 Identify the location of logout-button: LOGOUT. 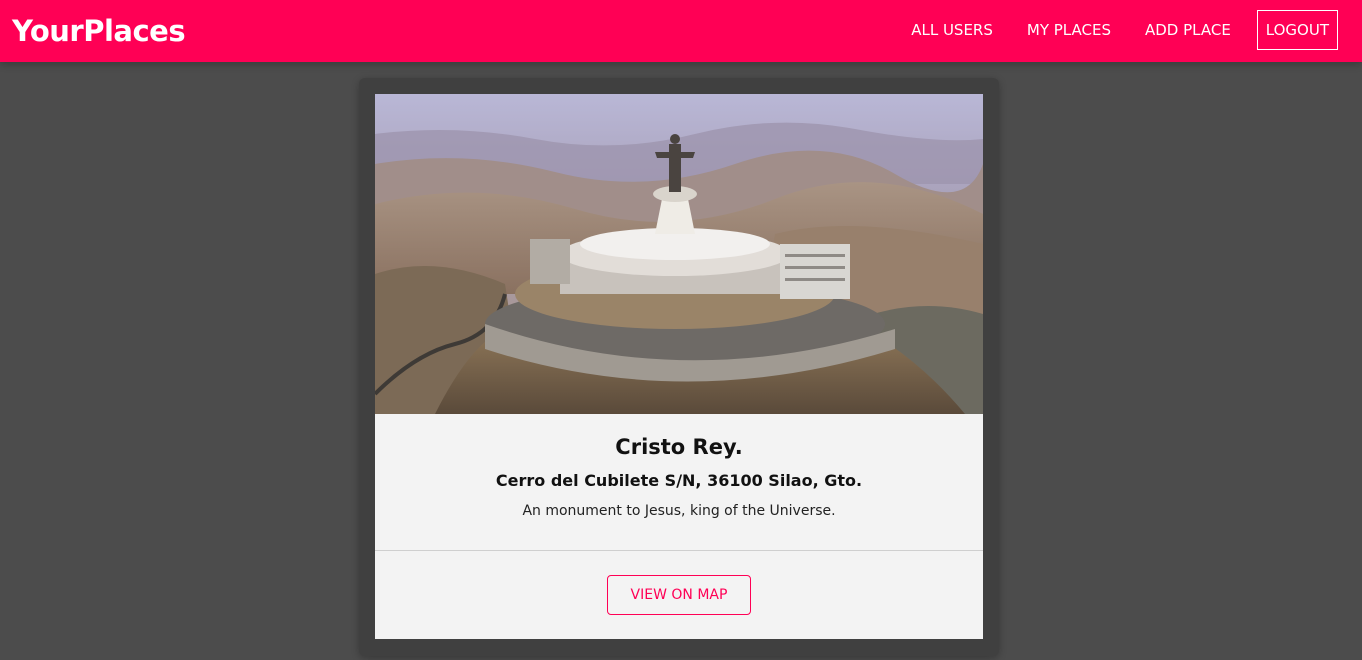
(1297, 30).